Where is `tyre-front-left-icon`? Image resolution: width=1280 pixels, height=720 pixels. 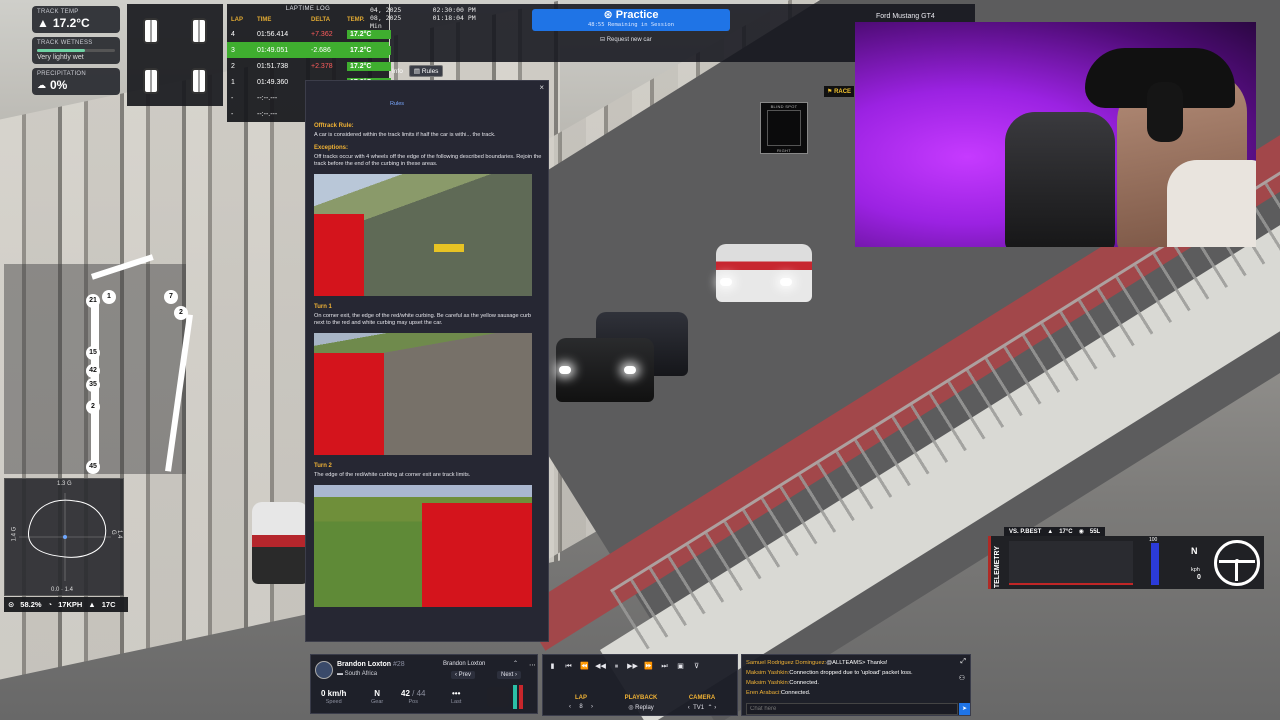 tyre-front-left-icon is located at coordinates (151, 31).